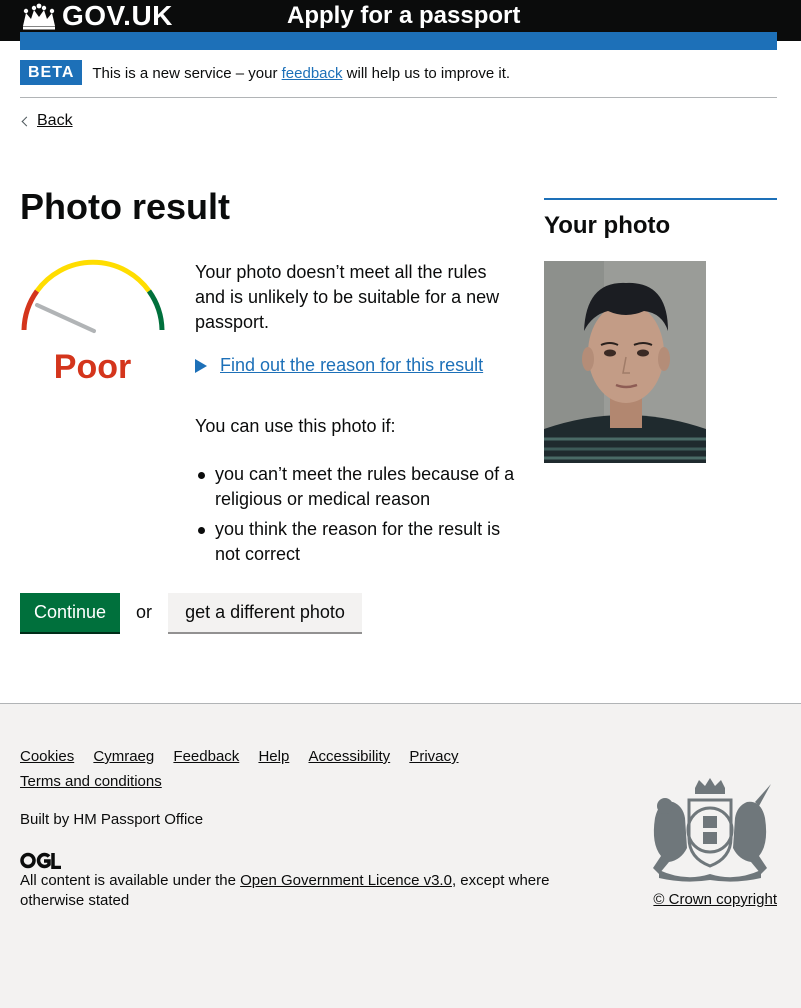  I want to click on licence-text-before: All content is available under the, so click(130, 880).